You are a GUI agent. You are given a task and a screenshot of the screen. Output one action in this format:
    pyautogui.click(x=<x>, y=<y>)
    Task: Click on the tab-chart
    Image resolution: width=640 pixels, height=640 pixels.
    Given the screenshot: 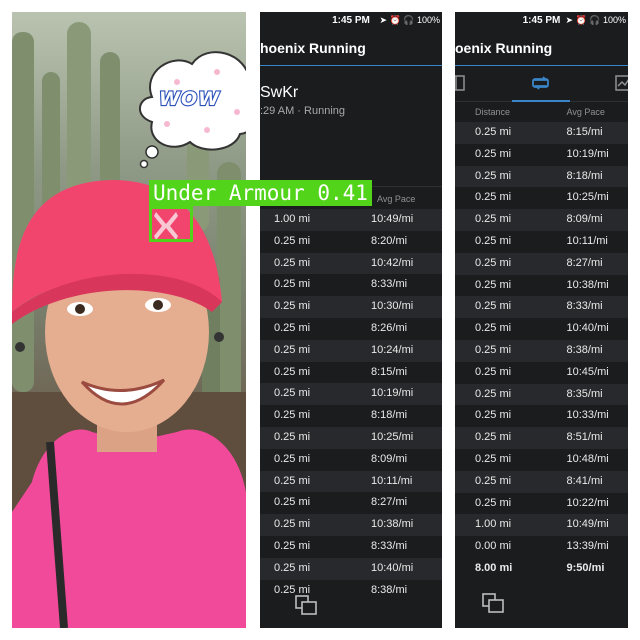 What is the action you would take?
    pyautogui.click(x=621, y=83)
    